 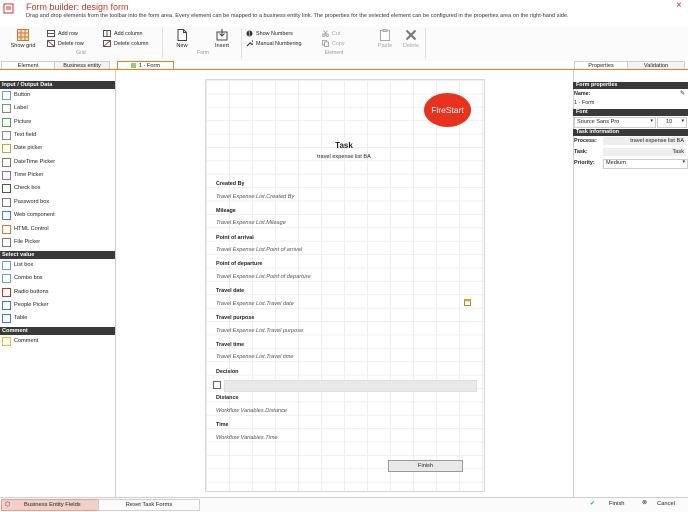 I want to click on toolbox-item-radio-buttons: Radio buttons, so click(x=57, y=292).